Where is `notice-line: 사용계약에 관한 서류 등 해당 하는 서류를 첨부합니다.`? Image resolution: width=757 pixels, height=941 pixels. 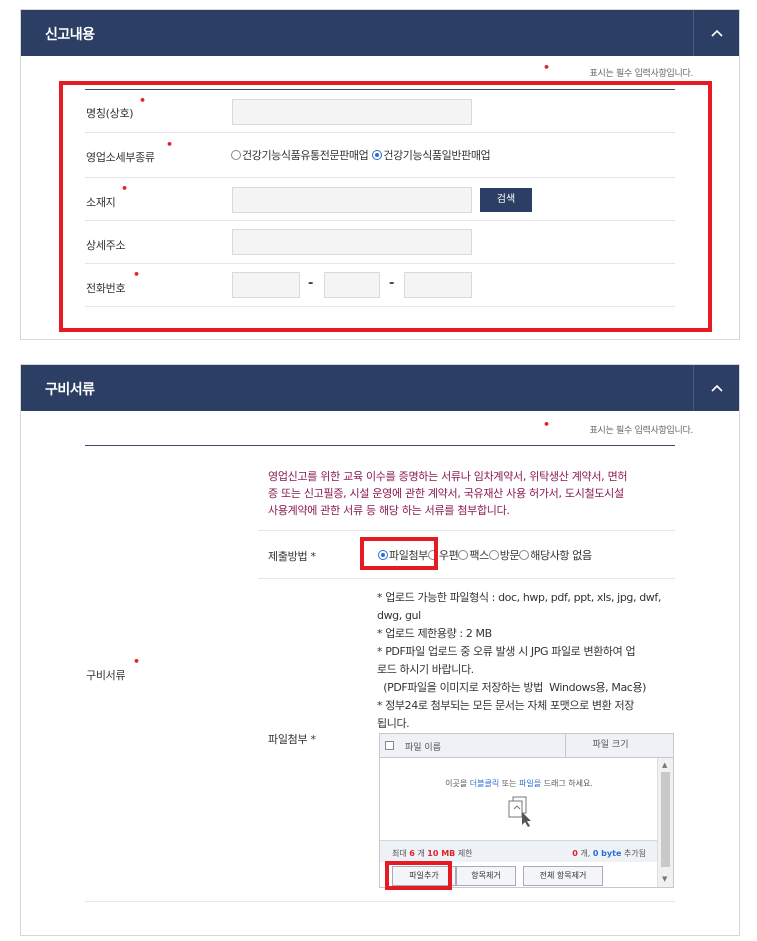
notice-line: 사용계약에 관한 서류 등 해당 하는 서류를 첨부합니다. is located at coordinates (389, 510).